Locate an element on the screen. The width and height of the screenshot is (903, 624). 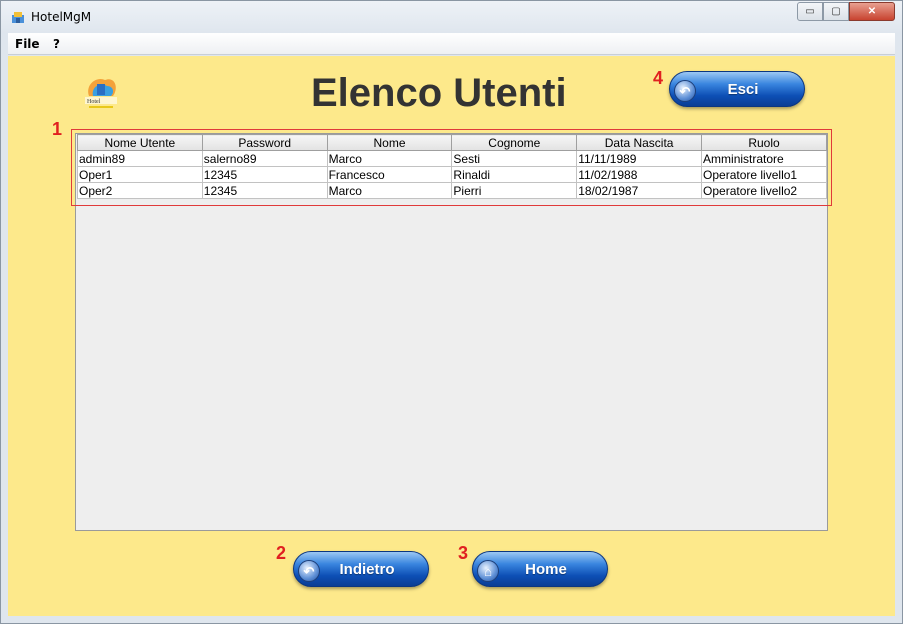
menu-help: ? is located at coordinates (56, 44).